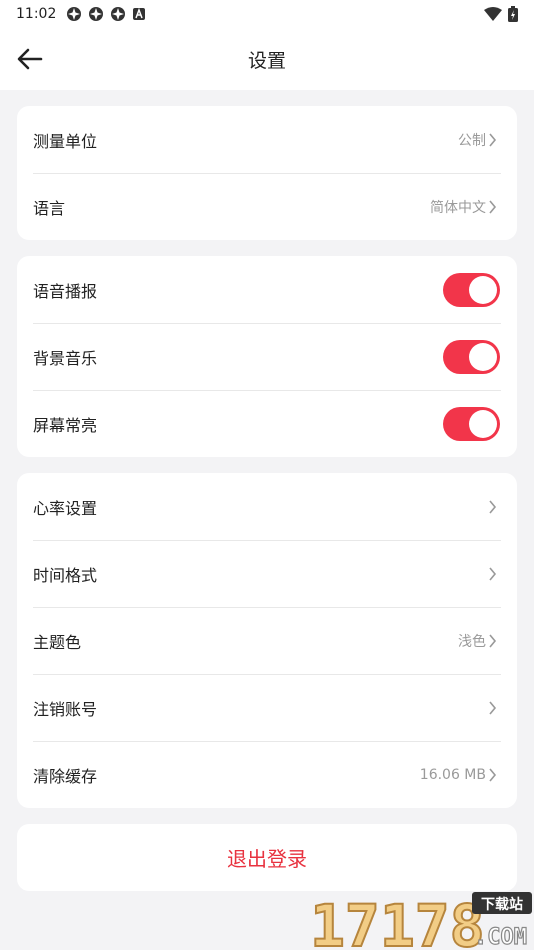  What do you see at coordinates (106, 14) in the screenshot?
I see `notification-icons` at bounding box center [106, 14].